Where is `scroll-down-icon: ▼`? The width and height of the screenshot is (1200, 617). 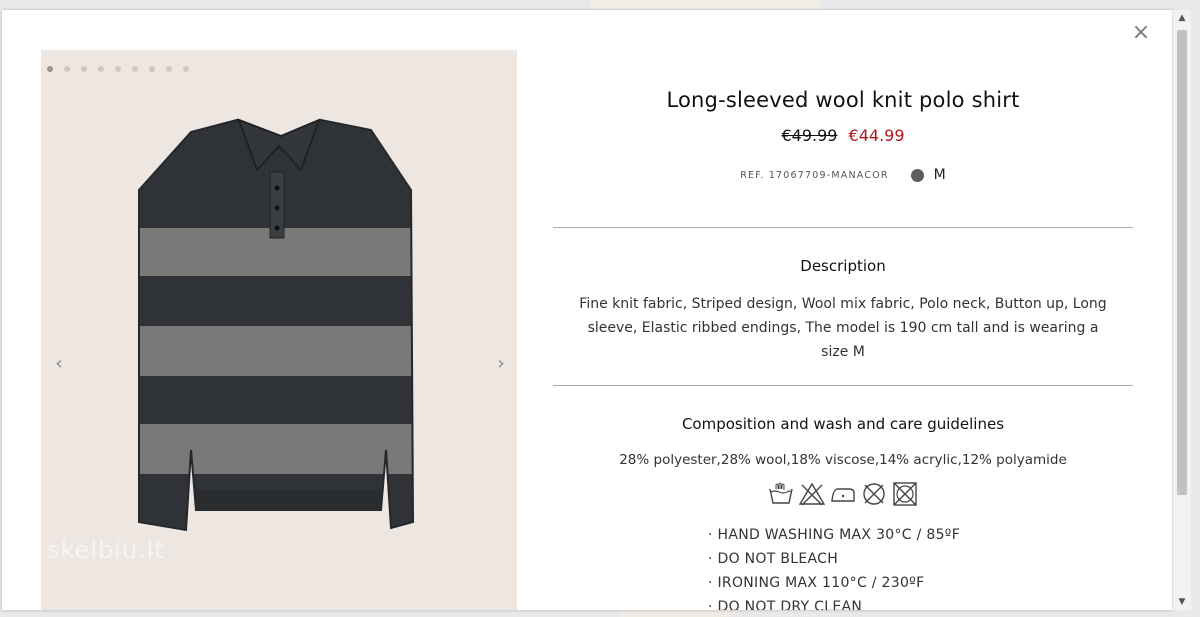 scroll-down-icon: ▼ is located at coordinates (1182, 602).